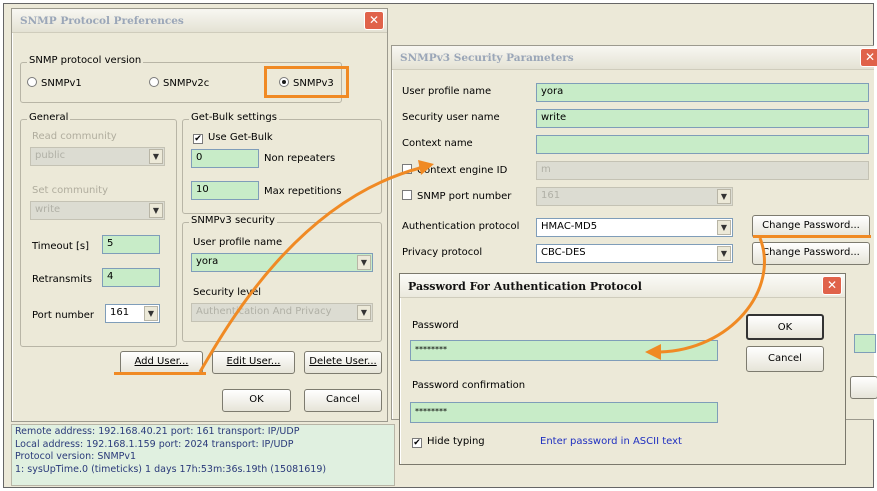 The height and width of the screenshot is (491, 877). Describe the element at coordinates (309, 269) in the screenshot. I see `arrow-add-user-to-v3params` at that location.